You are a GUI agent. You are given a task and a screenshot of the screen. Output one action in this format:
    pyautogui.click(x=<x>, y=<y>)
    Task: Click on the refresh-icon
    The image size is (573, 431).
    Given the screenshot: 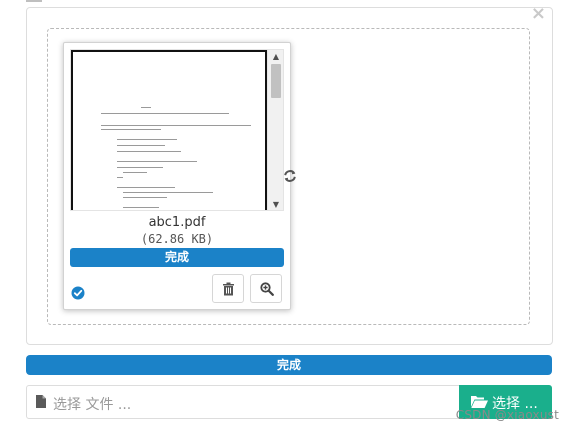 What is the action you would take?
    pyautogui.click(x=290, y=176)
    